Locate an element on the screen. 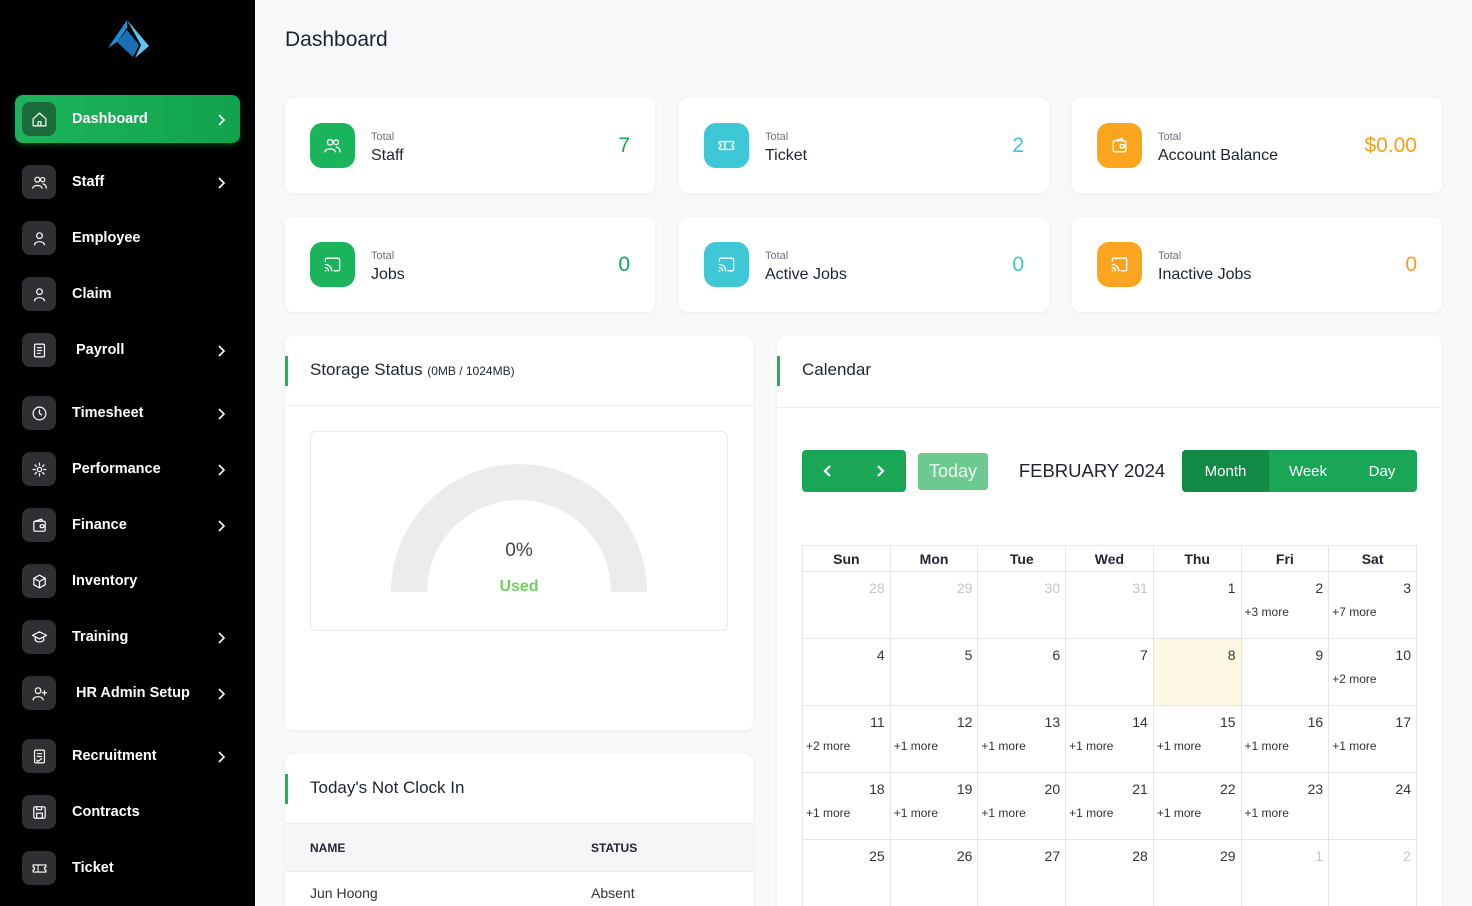 This screenshot has width=1472, height=906. calendar-day-cell: 3 +7 more is located at coordinates (1372, 605).